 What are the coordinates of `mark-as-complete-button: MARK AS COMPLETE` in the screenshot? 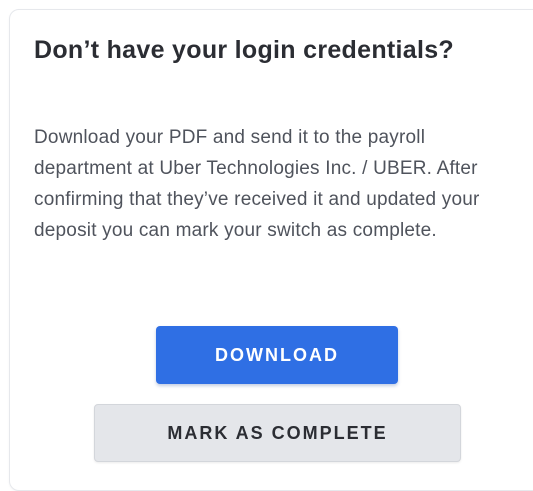 It's located at (277, 433).